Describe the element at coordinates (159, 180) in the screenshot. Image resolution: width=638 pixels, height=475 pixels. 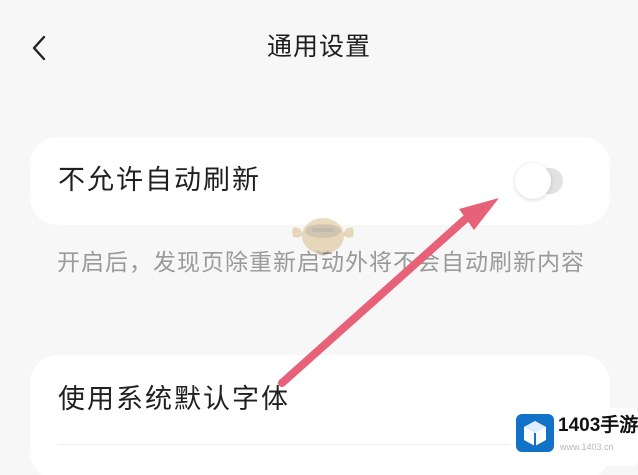
I see `auto-refresh-label: 不允许自动刷新` at that location.